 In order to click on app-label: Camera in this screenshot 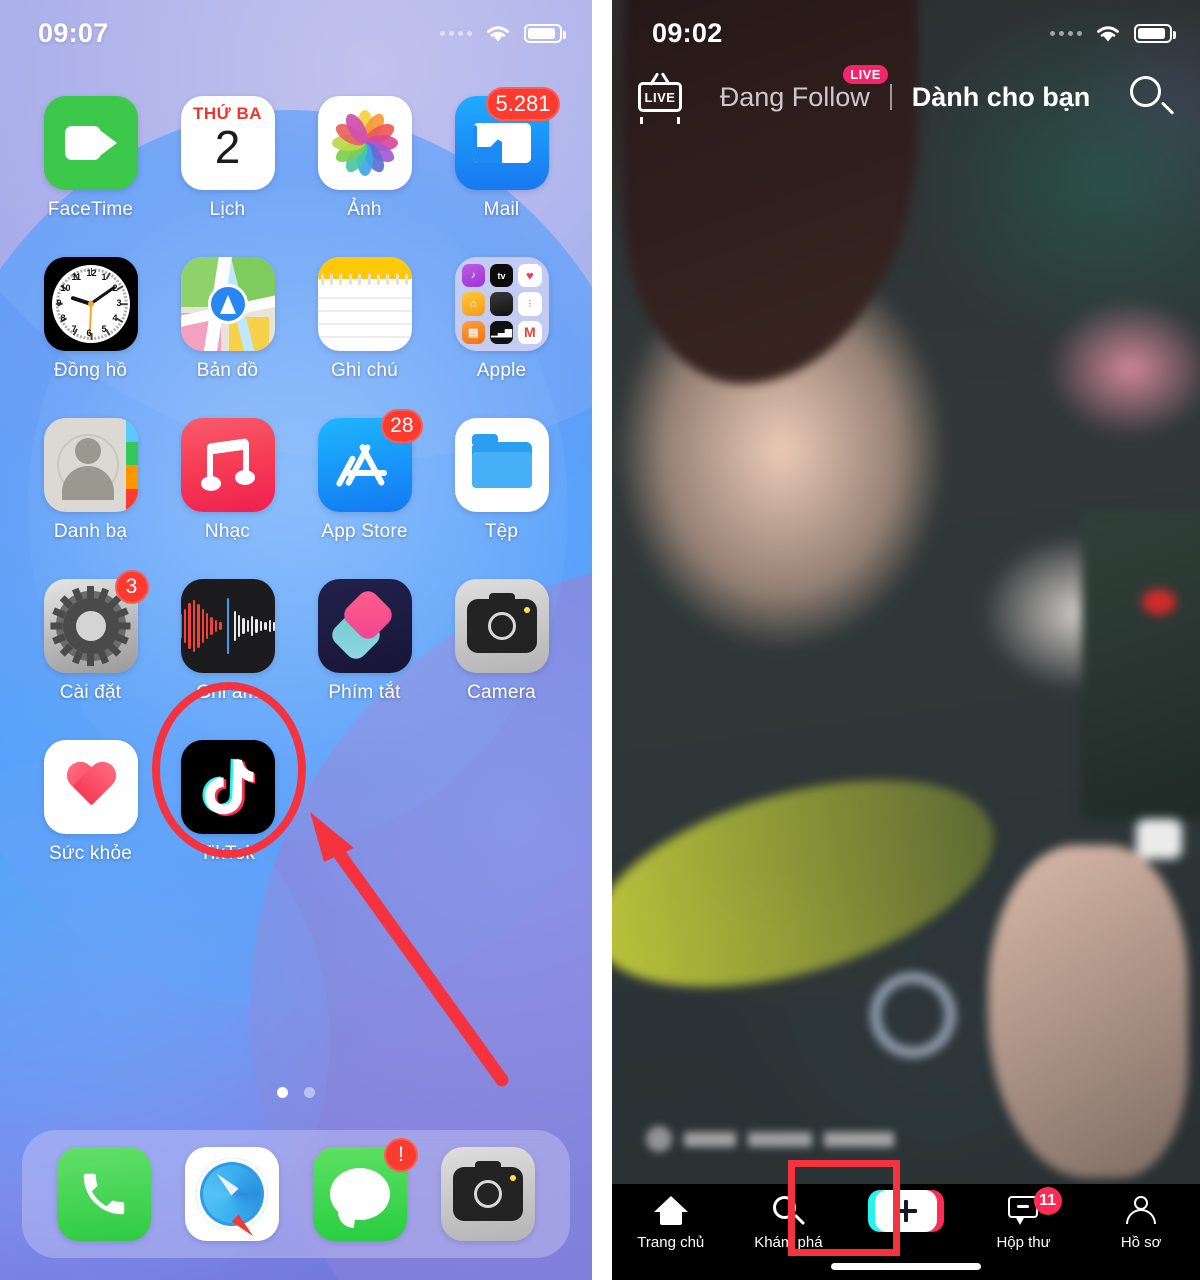, I will do `click(501, 692)`.